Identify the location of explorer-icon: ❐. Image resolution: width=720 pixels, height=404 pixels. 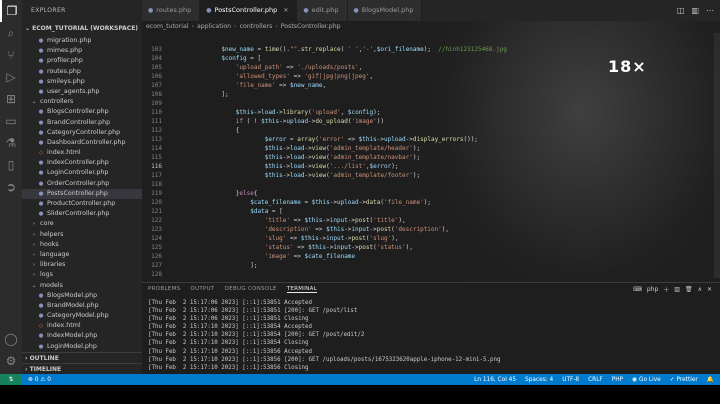
(11, 11).